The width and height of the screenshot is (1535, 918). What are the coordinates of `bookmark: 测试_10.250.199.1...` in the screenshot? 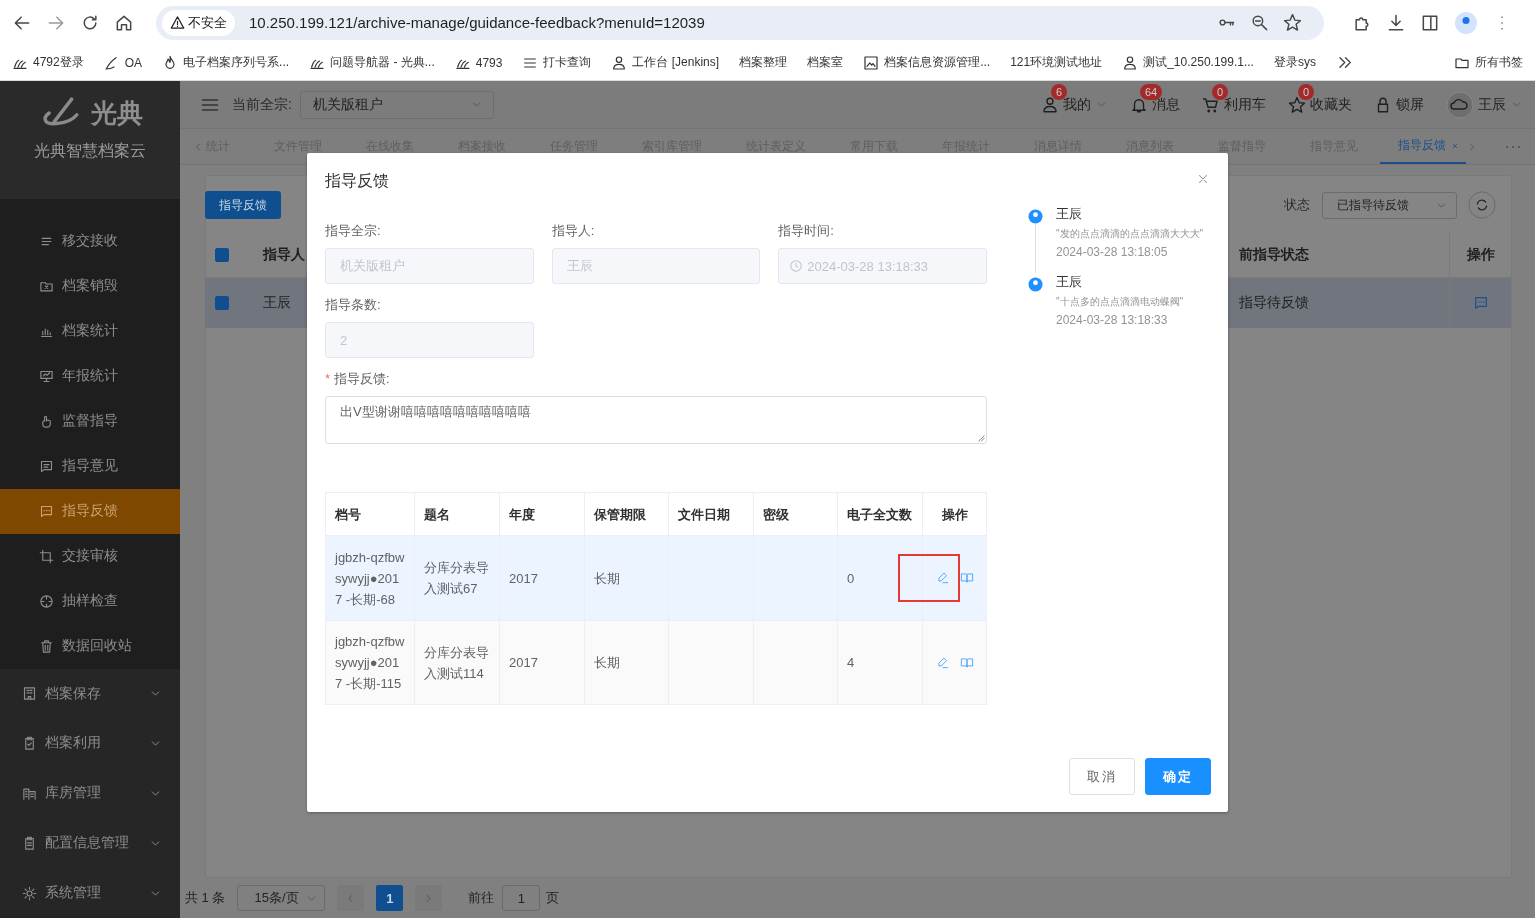 It's located at (1188, 62).